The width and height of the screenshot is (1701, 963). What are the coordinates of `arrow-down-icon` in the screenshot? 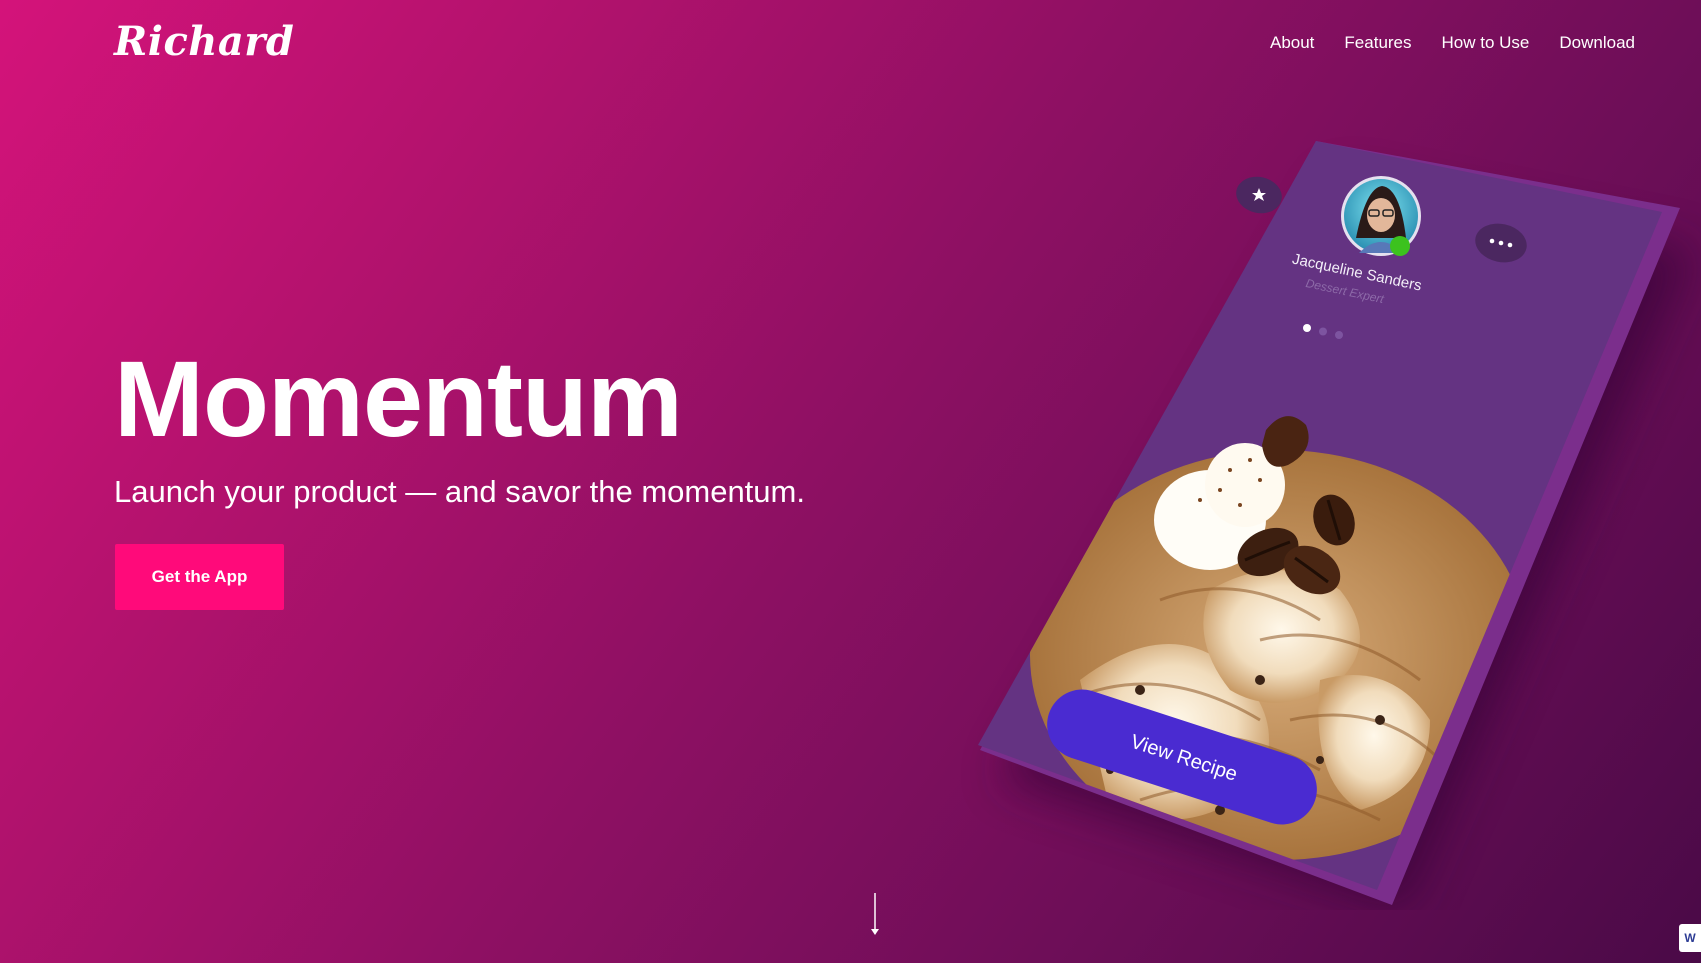 It's located at (875, 915).